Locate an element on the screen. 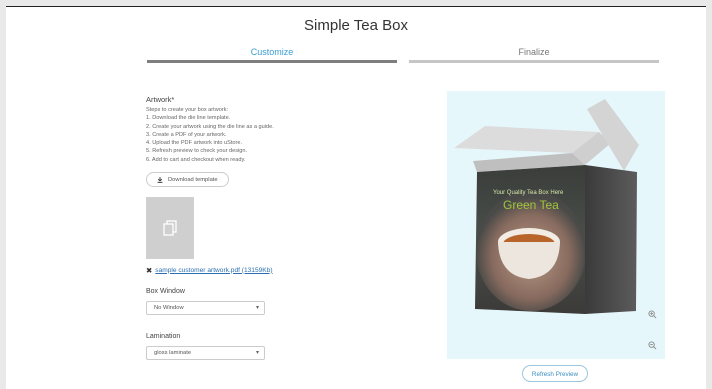 The image size is (712, 389). tea-box-3d-preview: Your Quality Tea Box Here Green Tea is located at coordinates (546, 206).